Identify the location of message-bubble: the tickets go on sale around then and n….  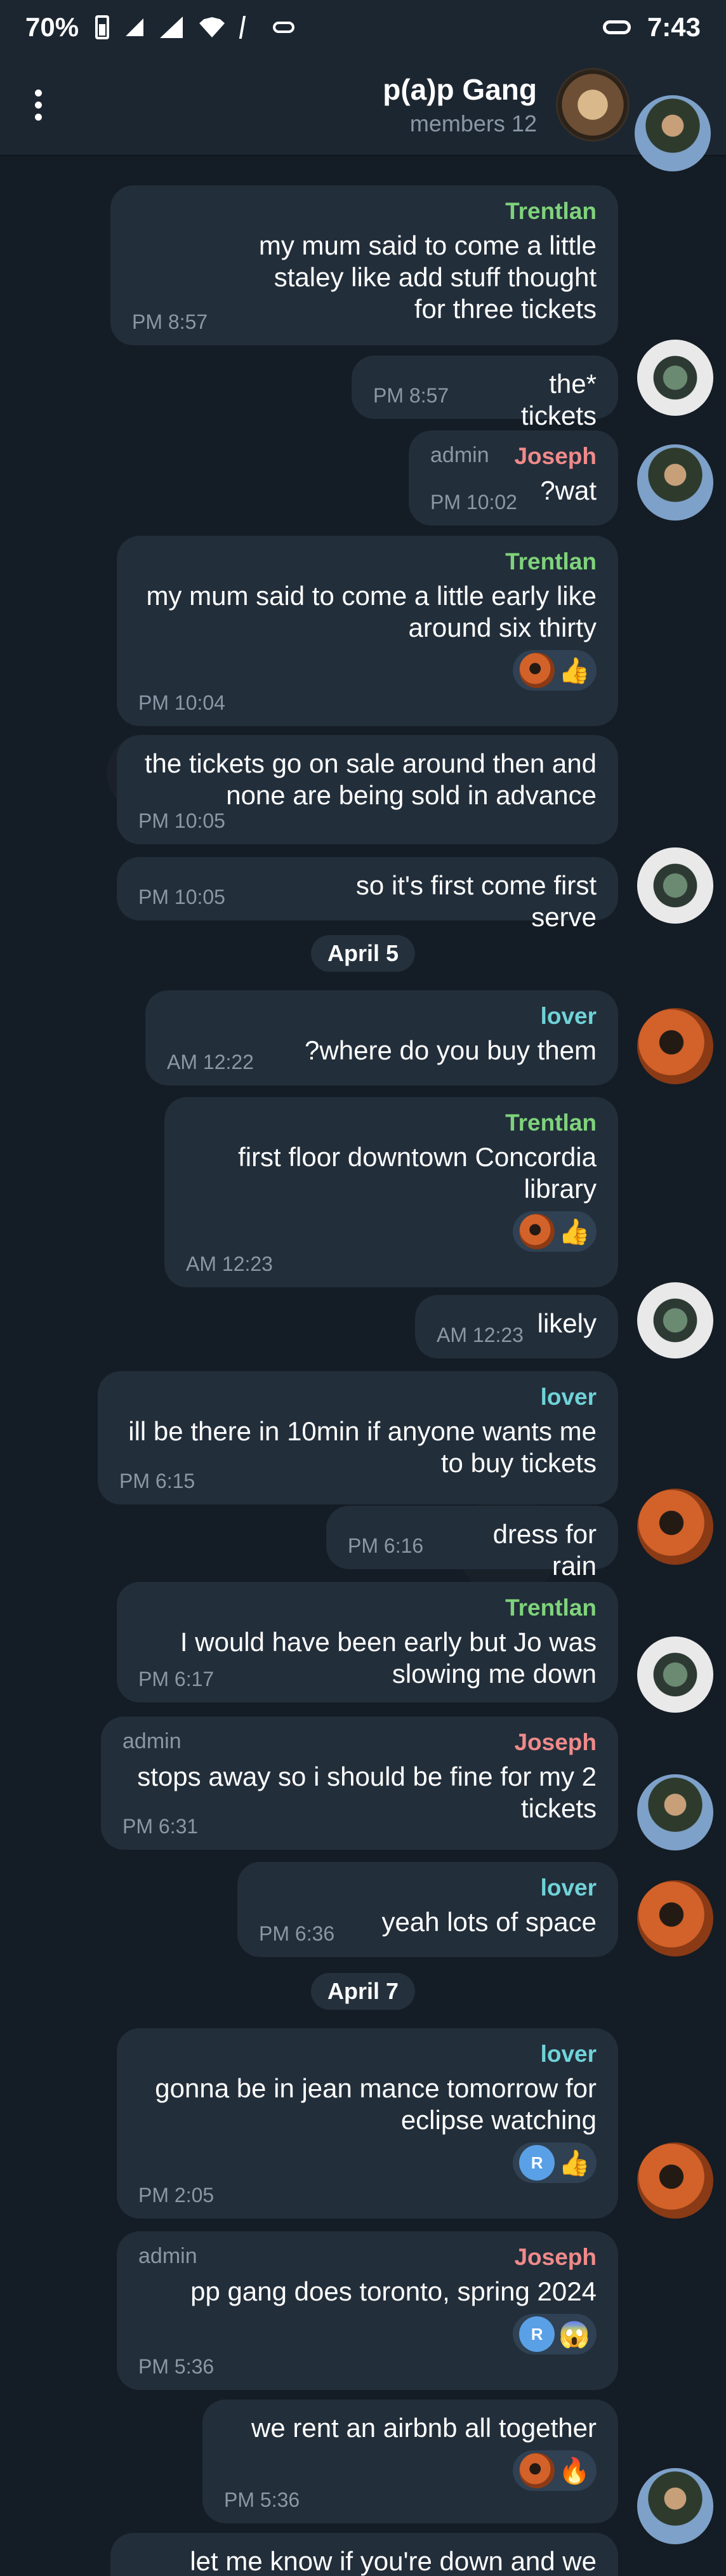
(367, 789).